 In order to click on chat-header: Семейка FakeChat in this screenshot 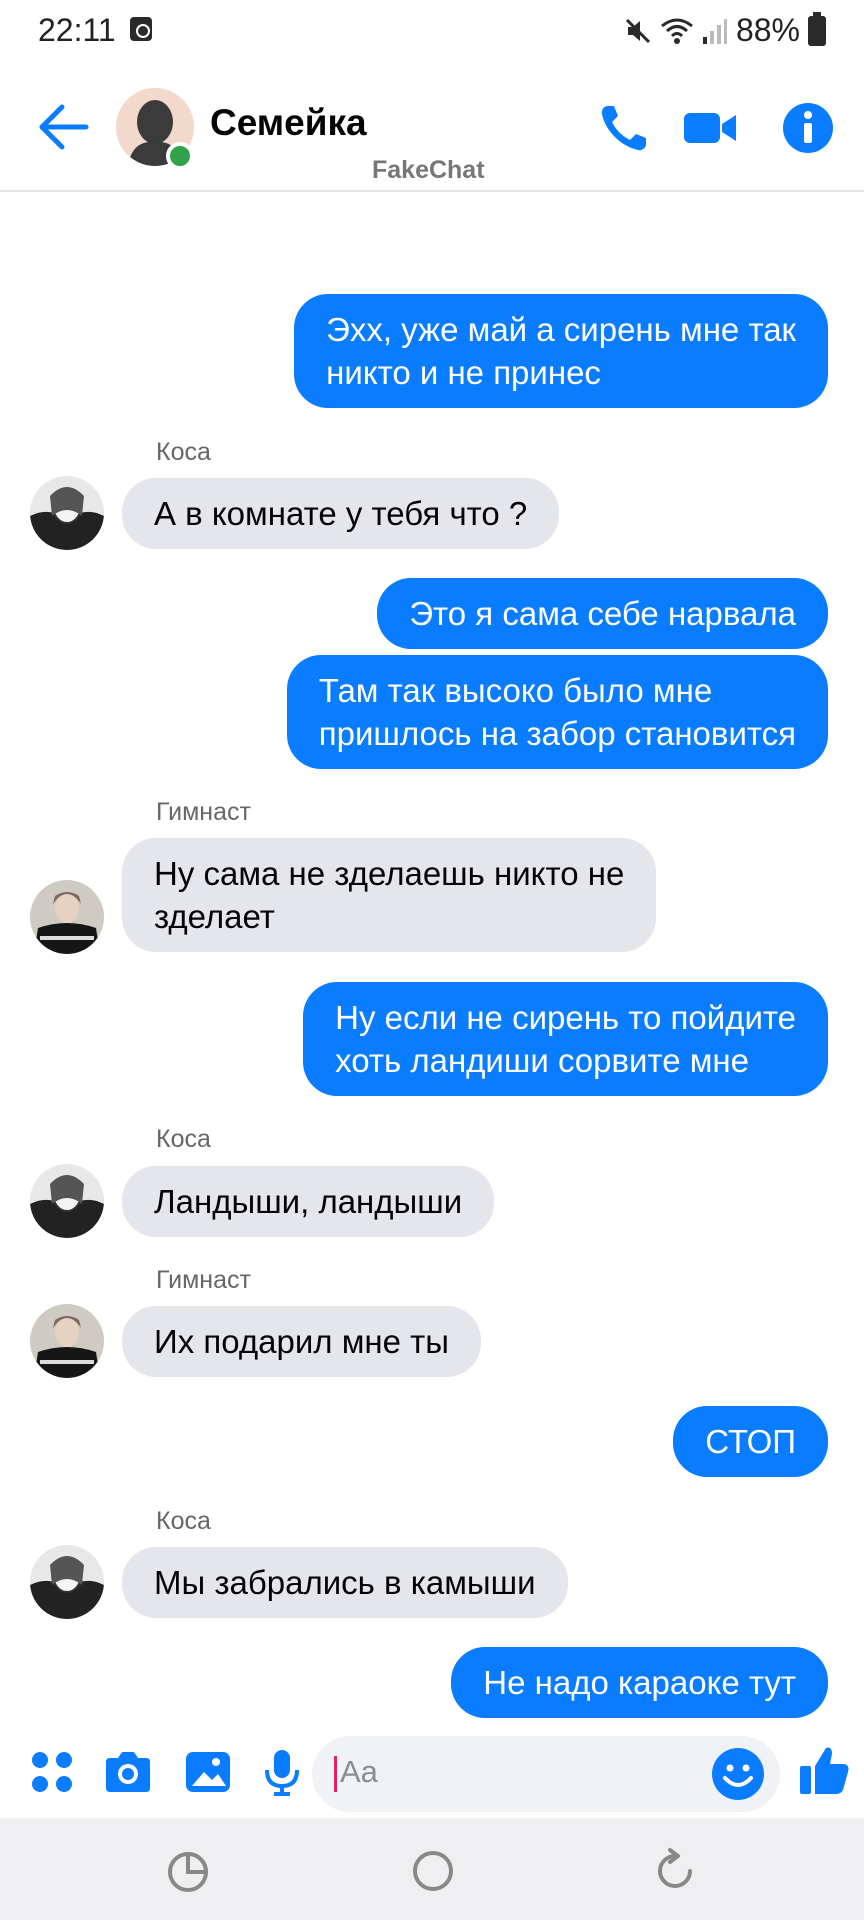, I will do `click(432, 127)`.